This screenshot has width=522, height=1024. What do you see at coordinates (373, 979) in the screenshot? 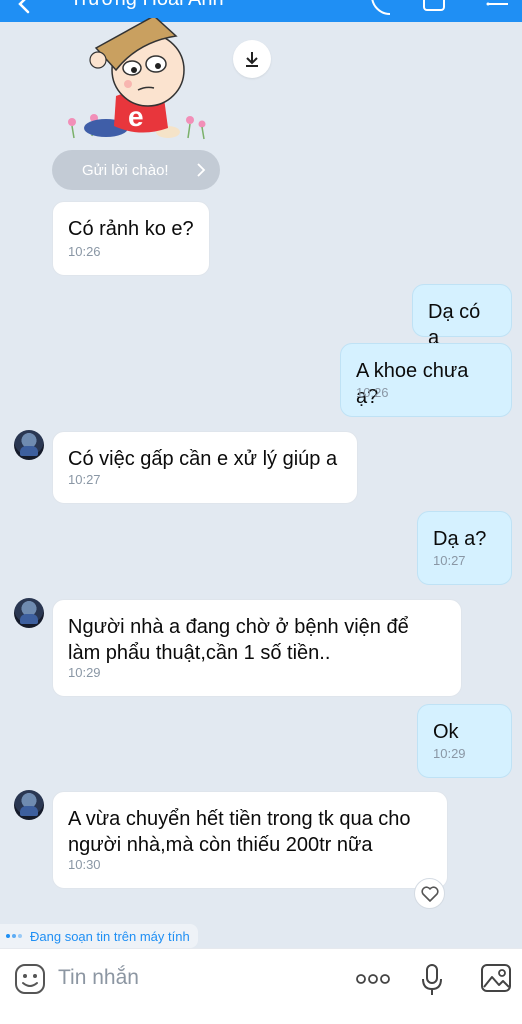
I see `more-icon` at bounding box center [373, 979].